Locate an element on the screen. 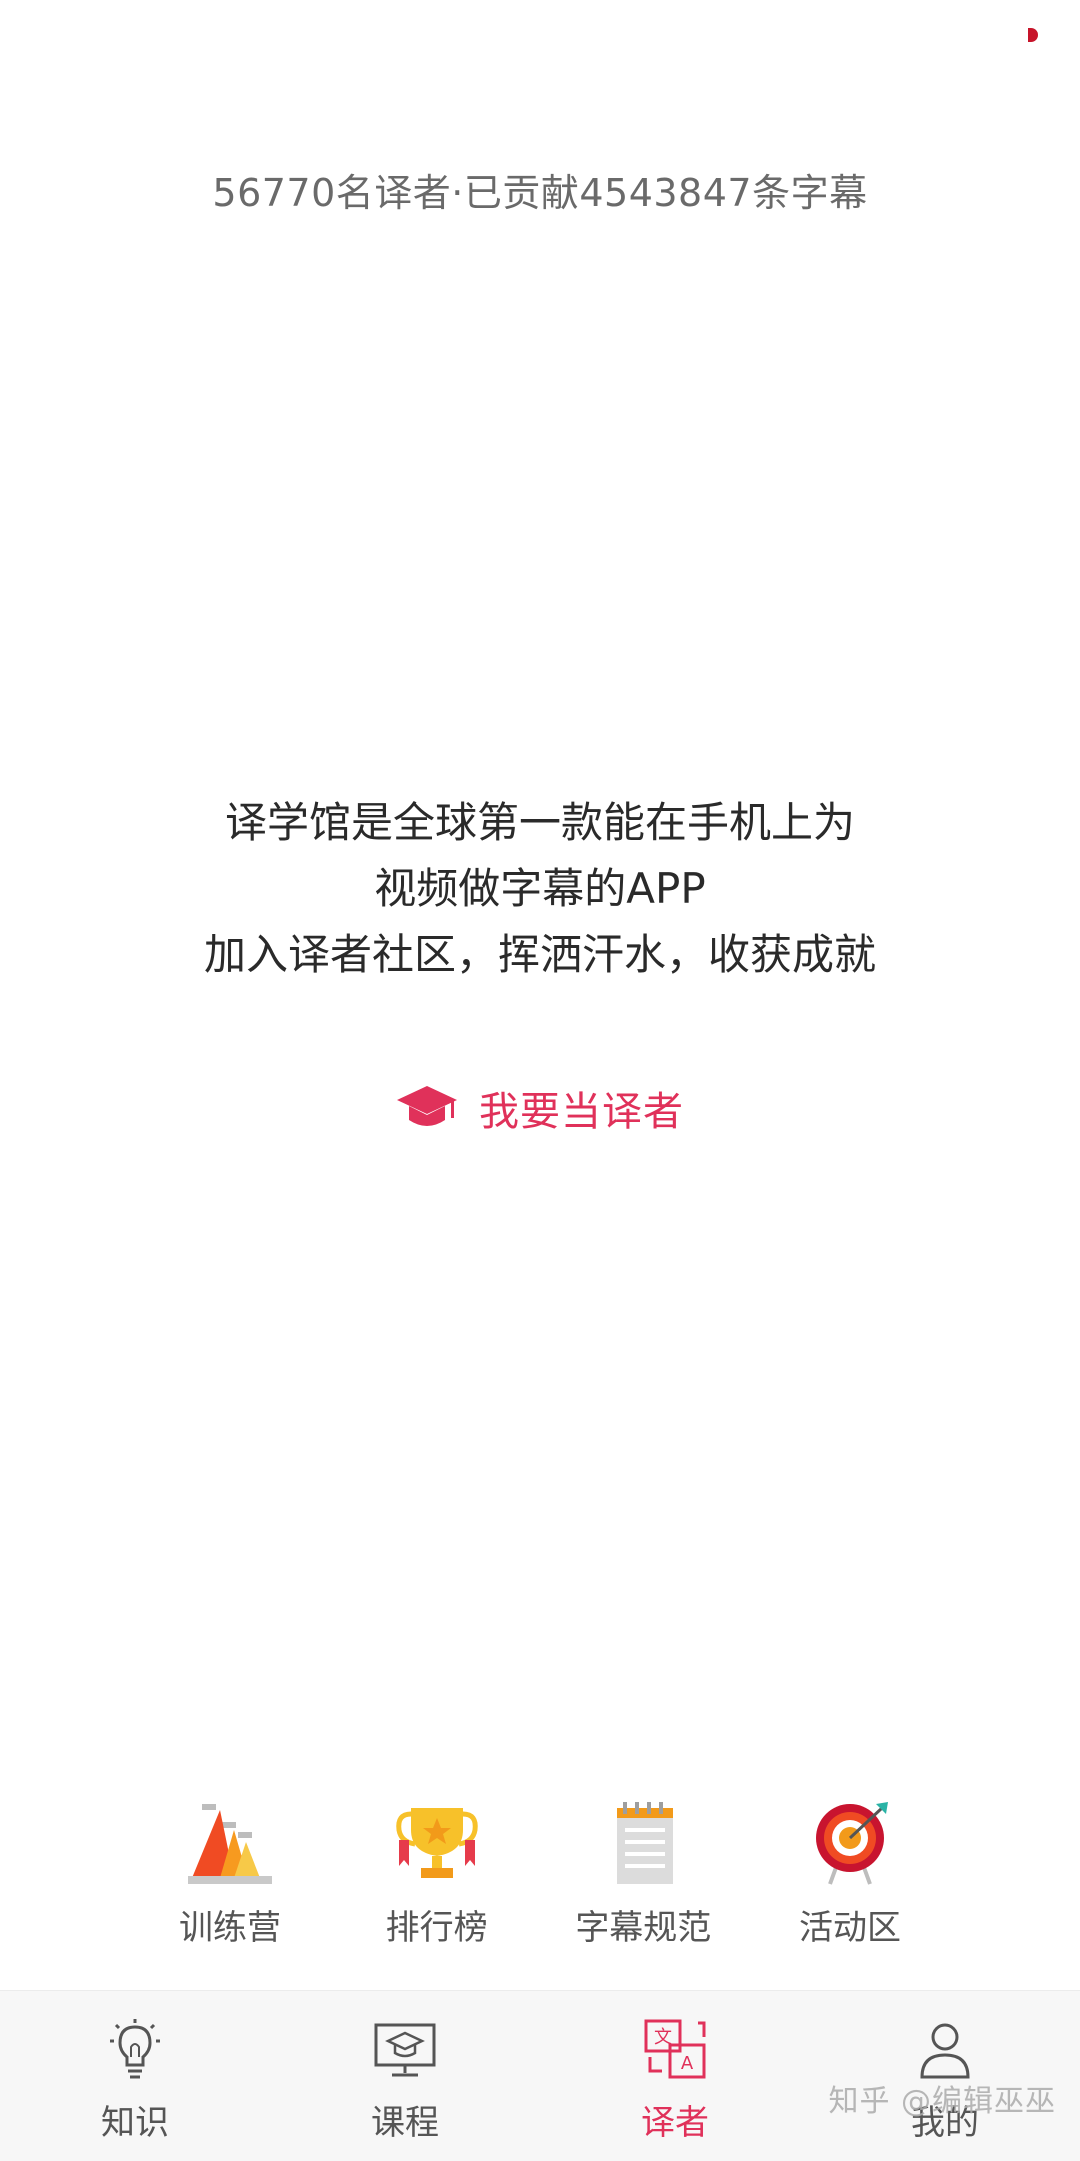 This screenshot has width=1080, height=2161. translate-icon: 文 A is located at coordinates (675, 2049).